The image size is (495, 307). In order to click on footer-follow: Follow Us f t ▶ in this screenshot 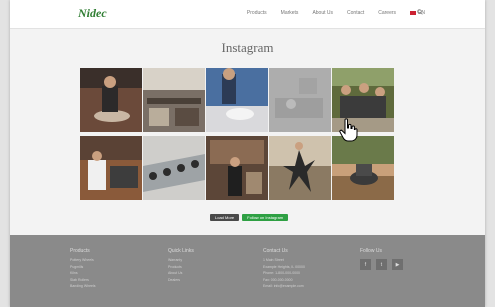, I will do `click(381, 260)`.